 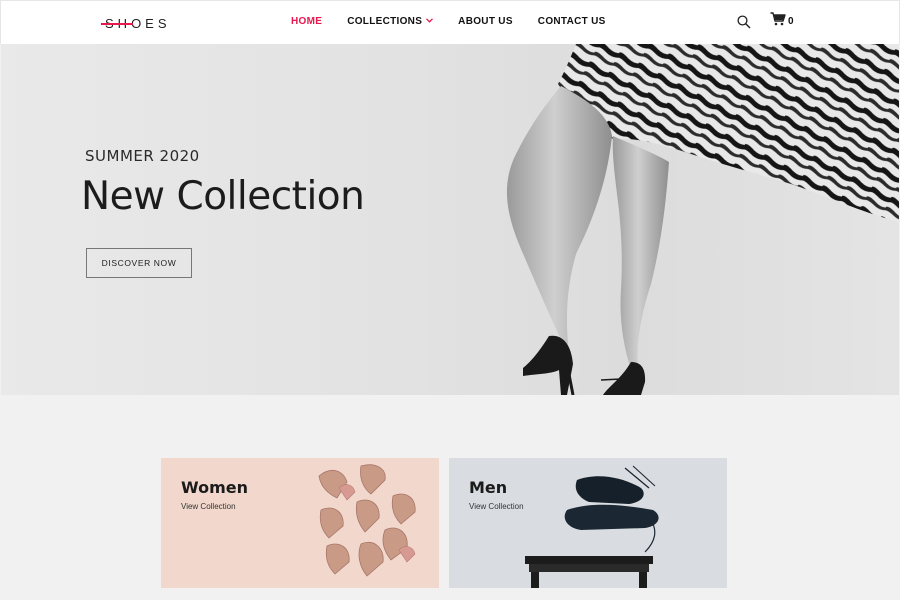 I want to click on nav-contact-label: CONTACT US, so click(x=571, y=21).